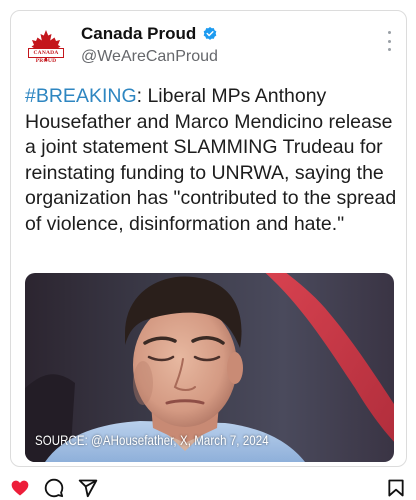 The height and width of the screenshot is (500, 416). Describe the element at coordinates (208, 42) in the screenshot. I see `post-header: CANADA PROUD Canada Proud @WeAreCanProud` at that location.